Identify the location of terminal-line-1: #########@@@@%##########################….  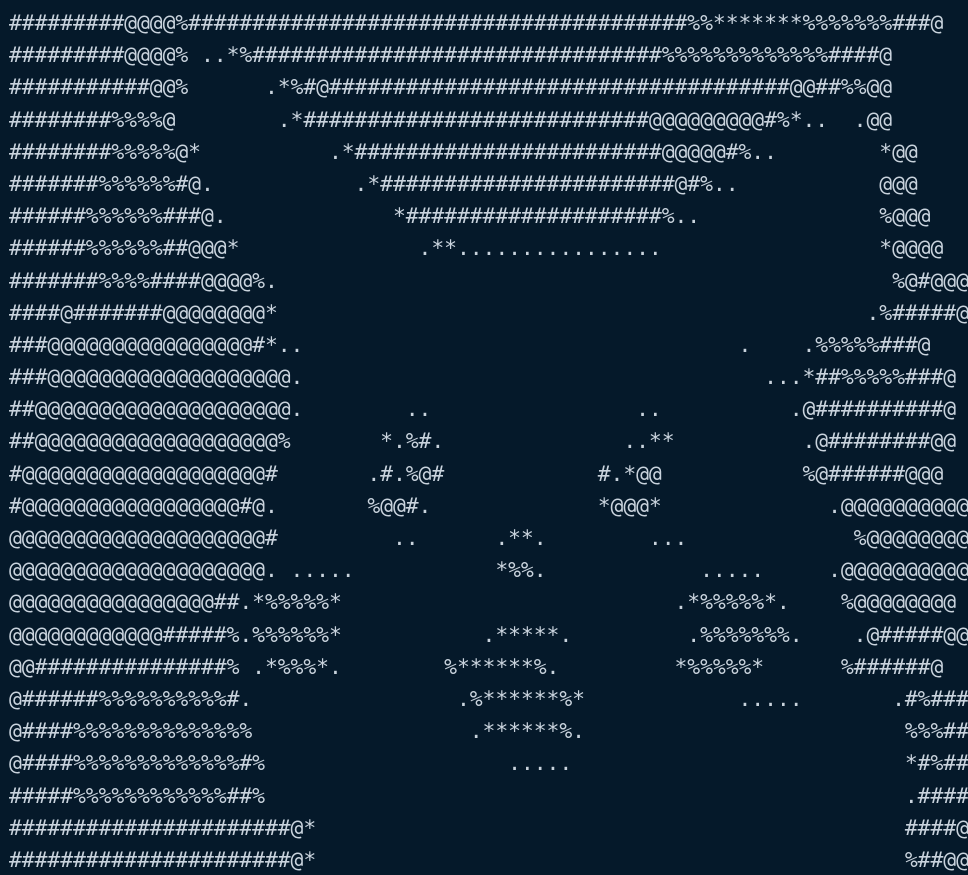
(476, 23).